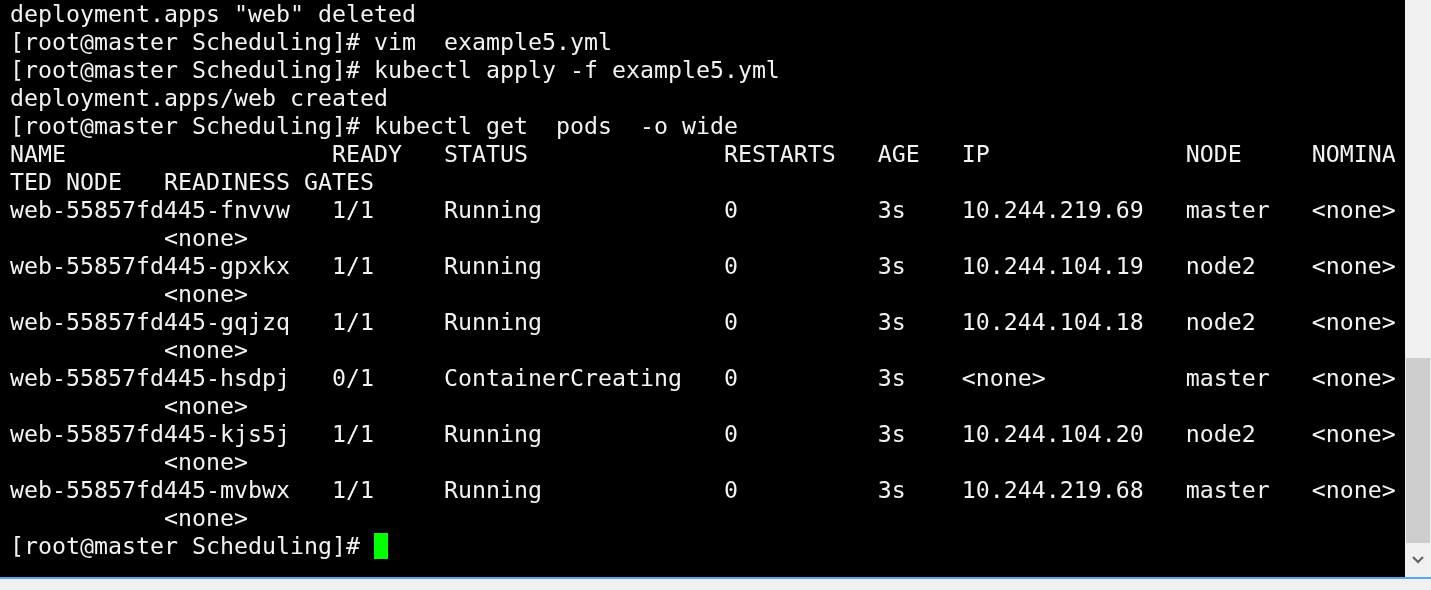 This screenshot has height=590, width=1431. What do you see at coordinates (703, 153) in the screenshot?
I see `terminal-line: NAME READY STATUS RESTARTS AGE IP NODE NOMINA` at bounding box center [703, 153].